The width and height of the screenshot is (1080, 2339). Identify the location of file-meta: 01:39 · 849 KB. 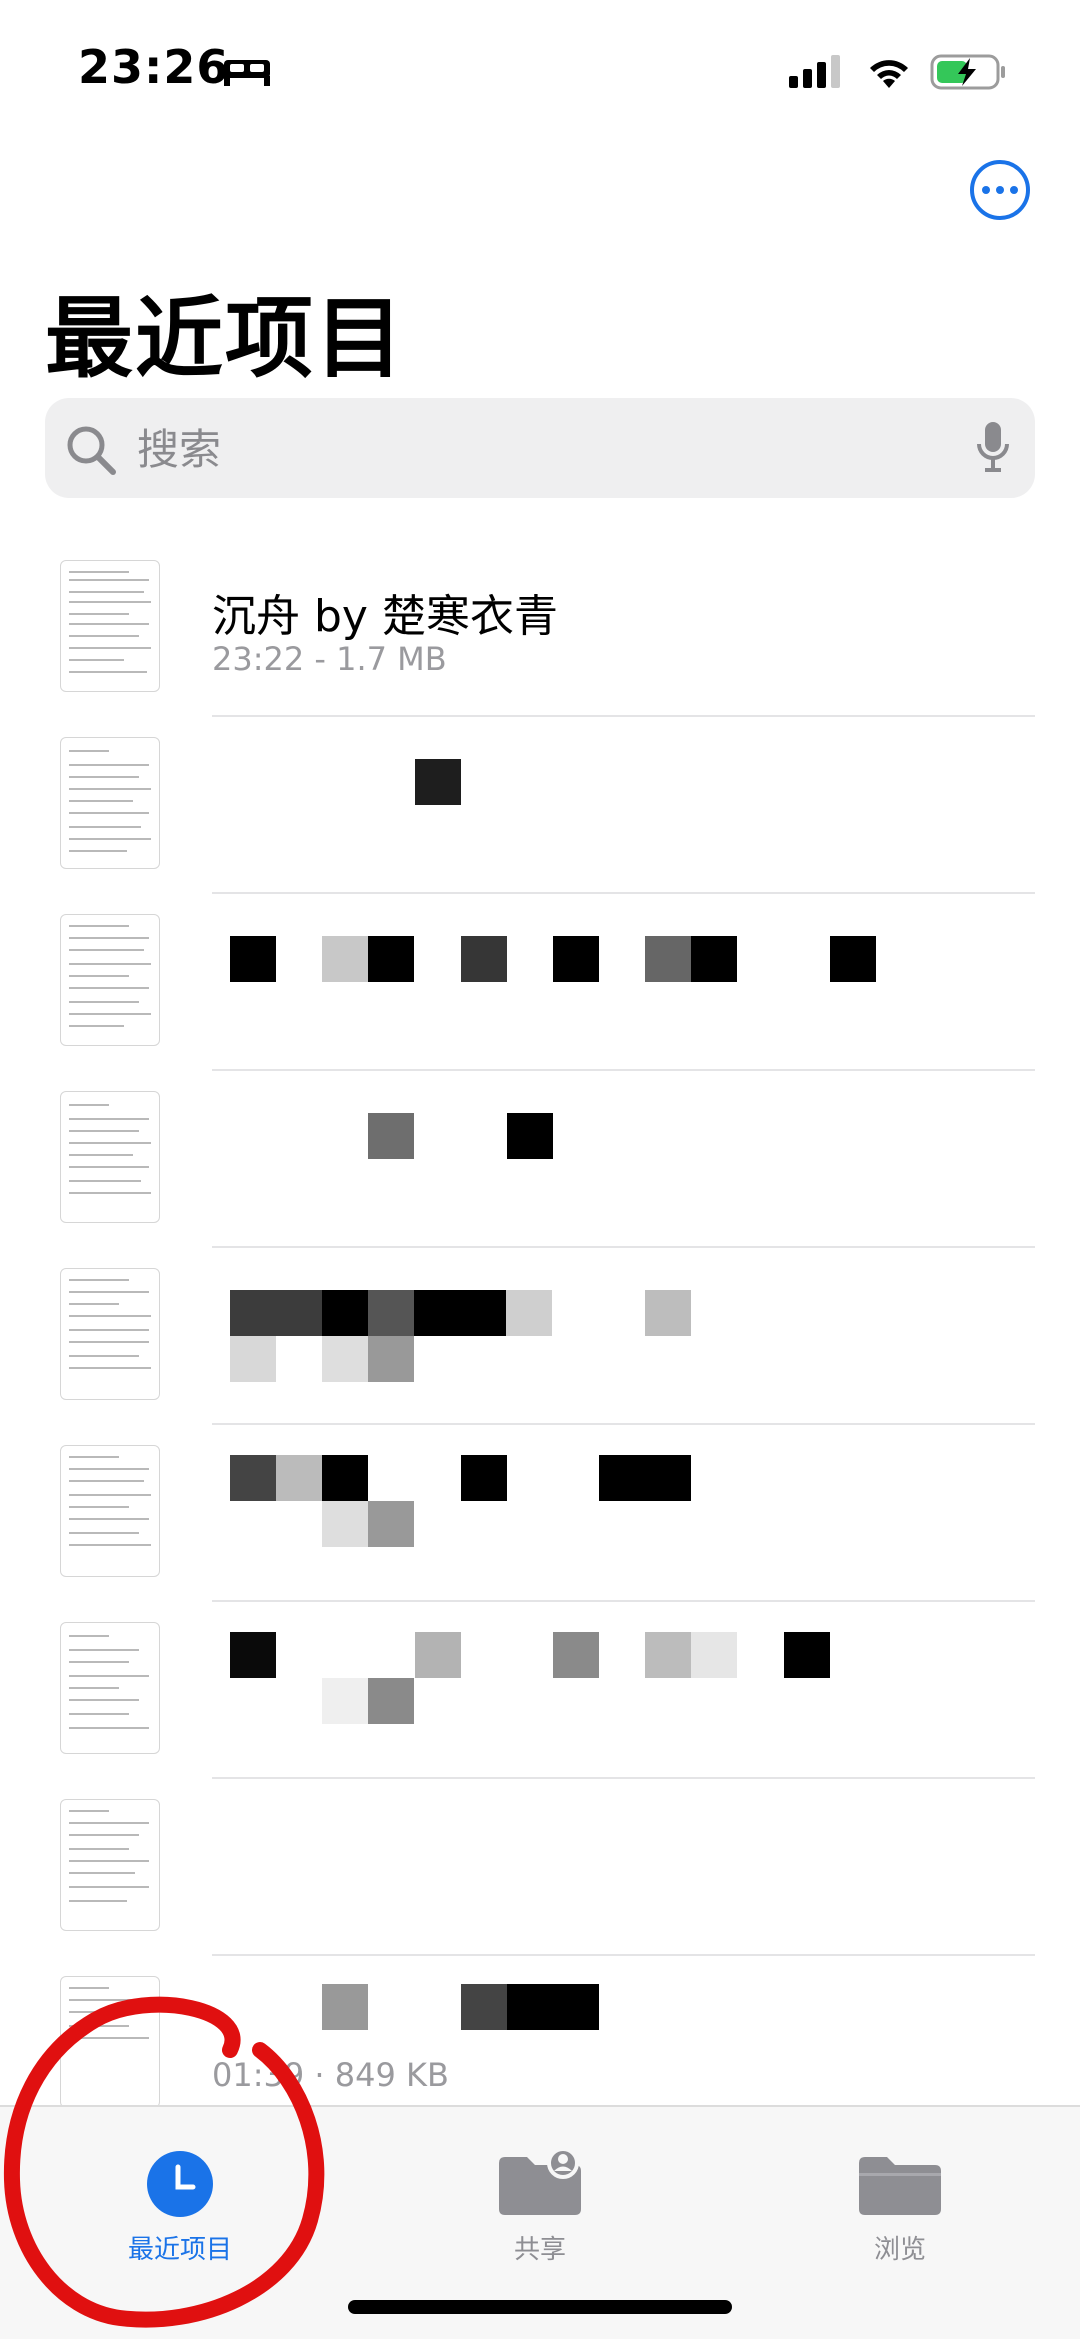
(330, 2075).